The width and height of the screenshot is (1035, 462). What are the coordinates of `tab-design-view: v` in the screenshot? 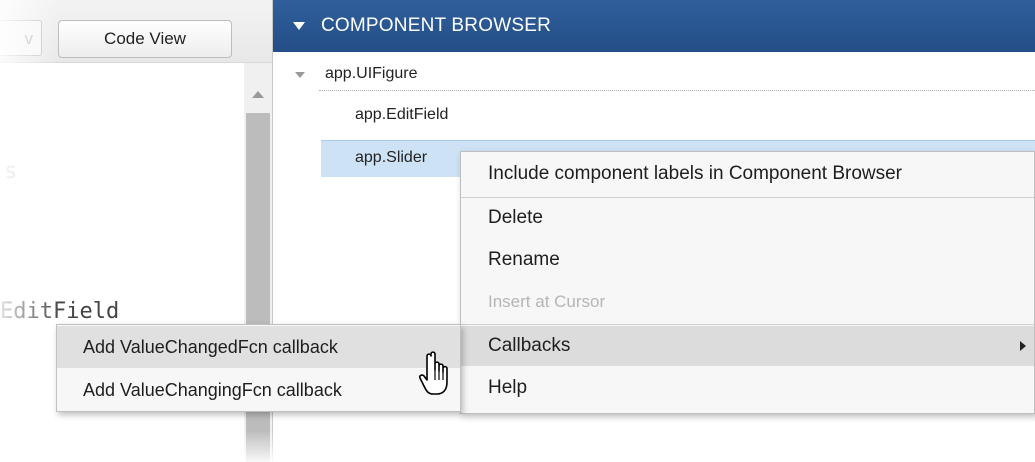 It's located at (21, 38).